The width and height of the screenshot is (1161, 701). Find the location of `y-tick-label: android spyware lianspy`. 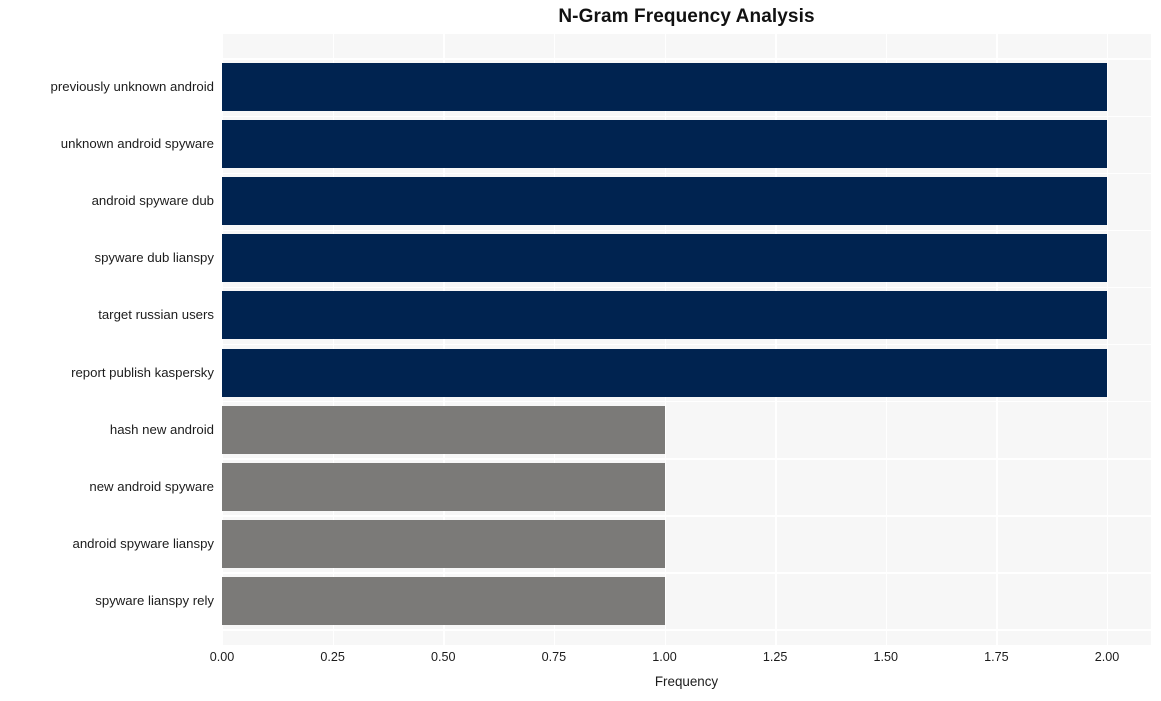

y-tick-label: android spyware lianspy is located at coordinates (143, 543).